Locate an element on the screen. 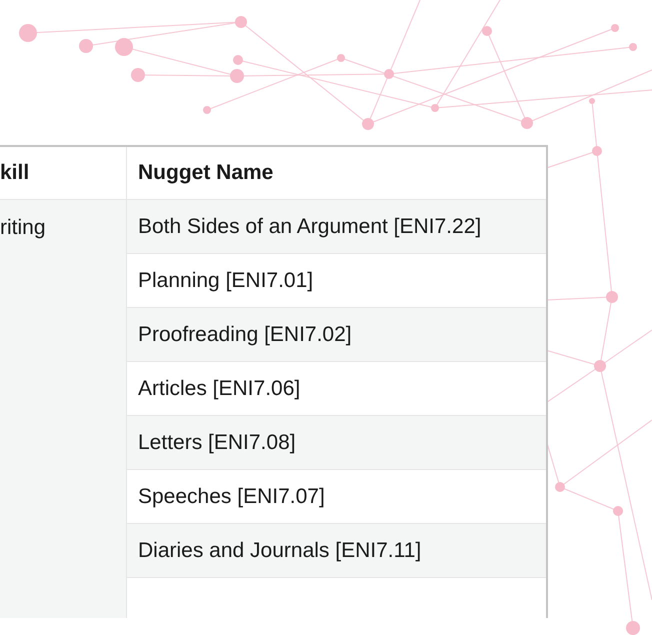  table-cell: riting is located at coordinates (63, 409).